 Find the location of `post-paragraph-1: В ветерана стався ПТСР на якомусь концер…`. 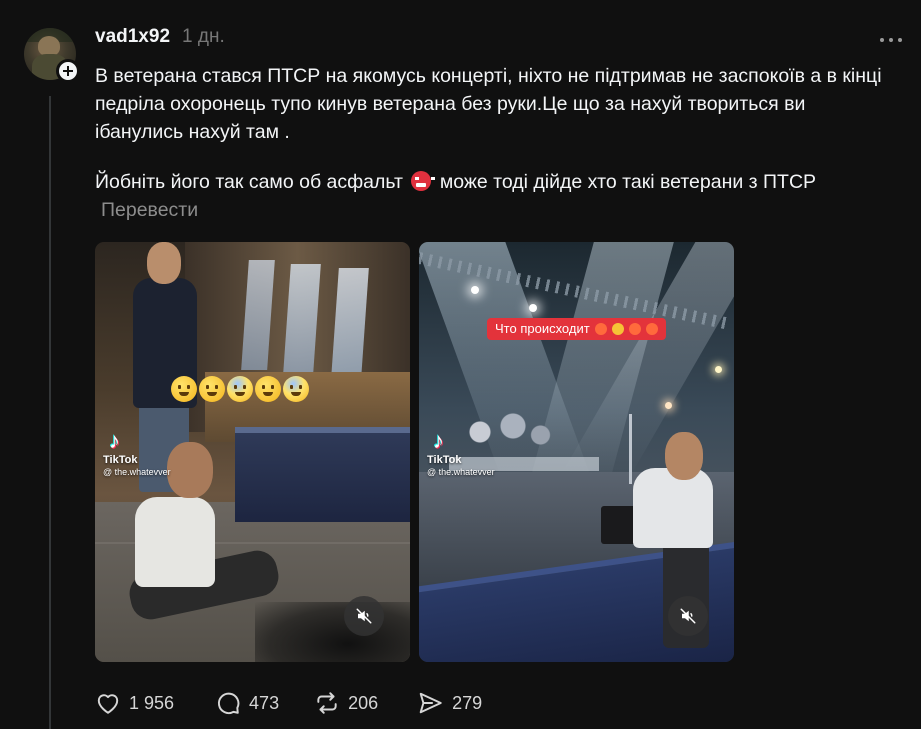

post-paragraph-1: В ветерана стався ПТСР на якомусь концер… is located at coordinates (488, 104).